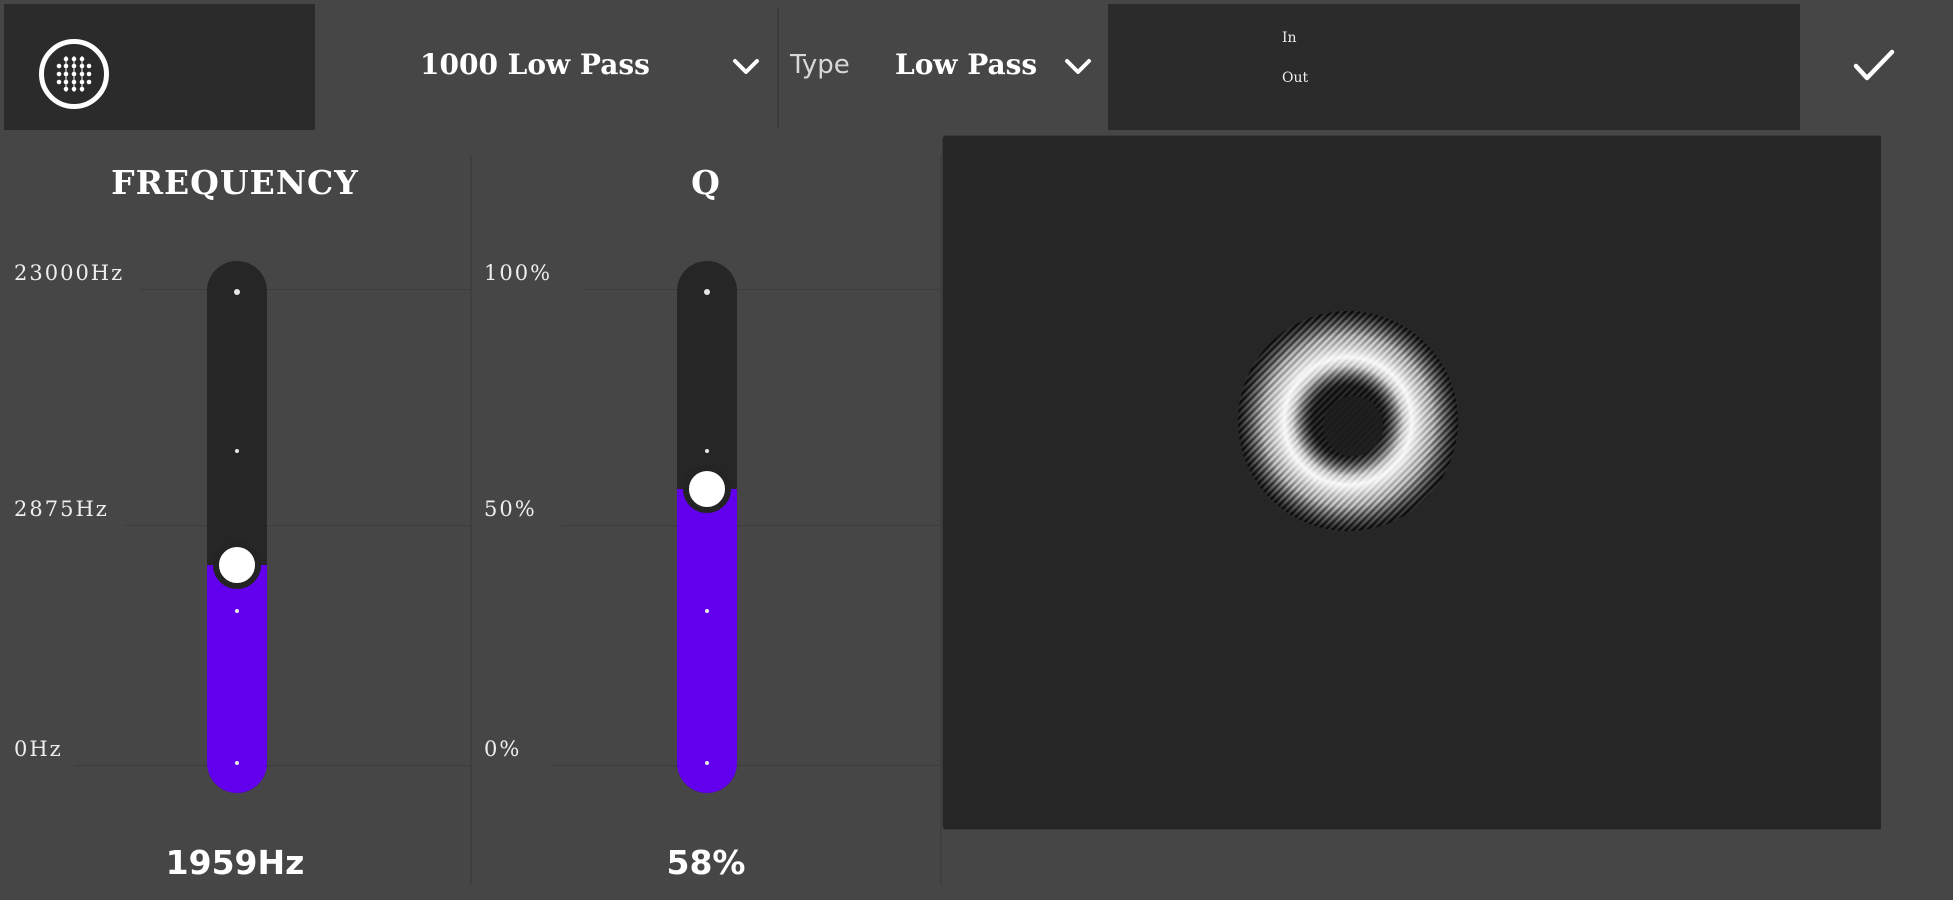 The width and height of the screenshot is (1953, 900). I want to click on q-value: 58%, so click(706, 862).